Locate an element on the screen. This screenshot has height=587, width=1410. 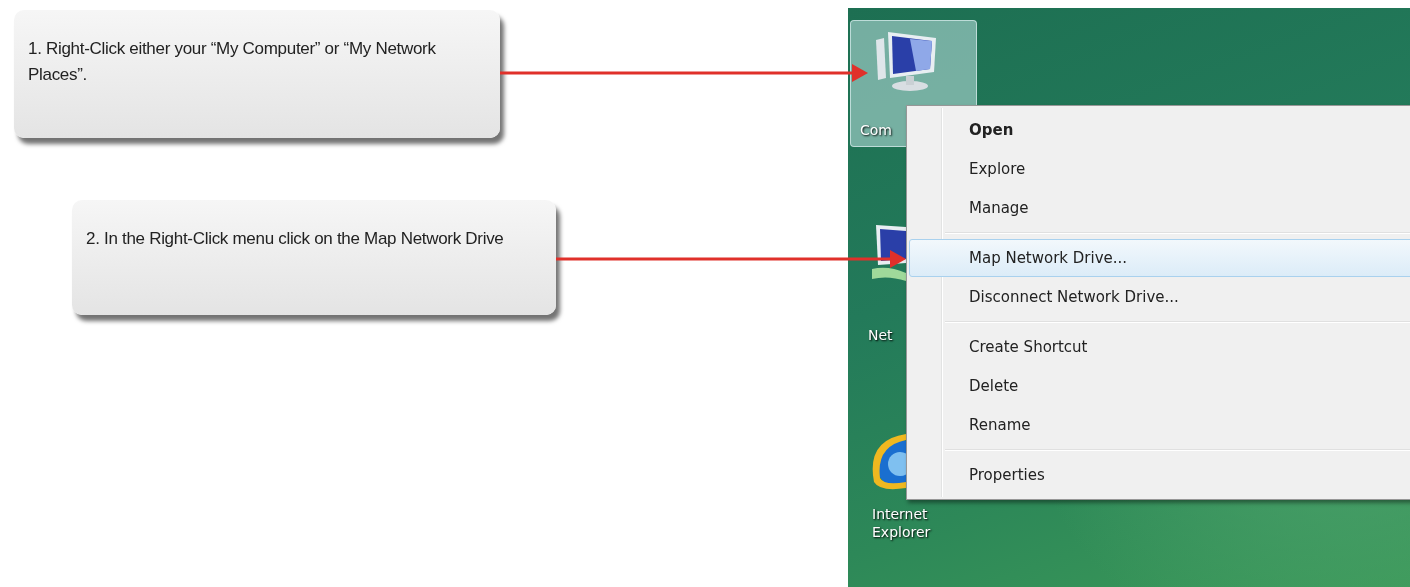
menu-item: Properties is located at coordinates (1159, 475).